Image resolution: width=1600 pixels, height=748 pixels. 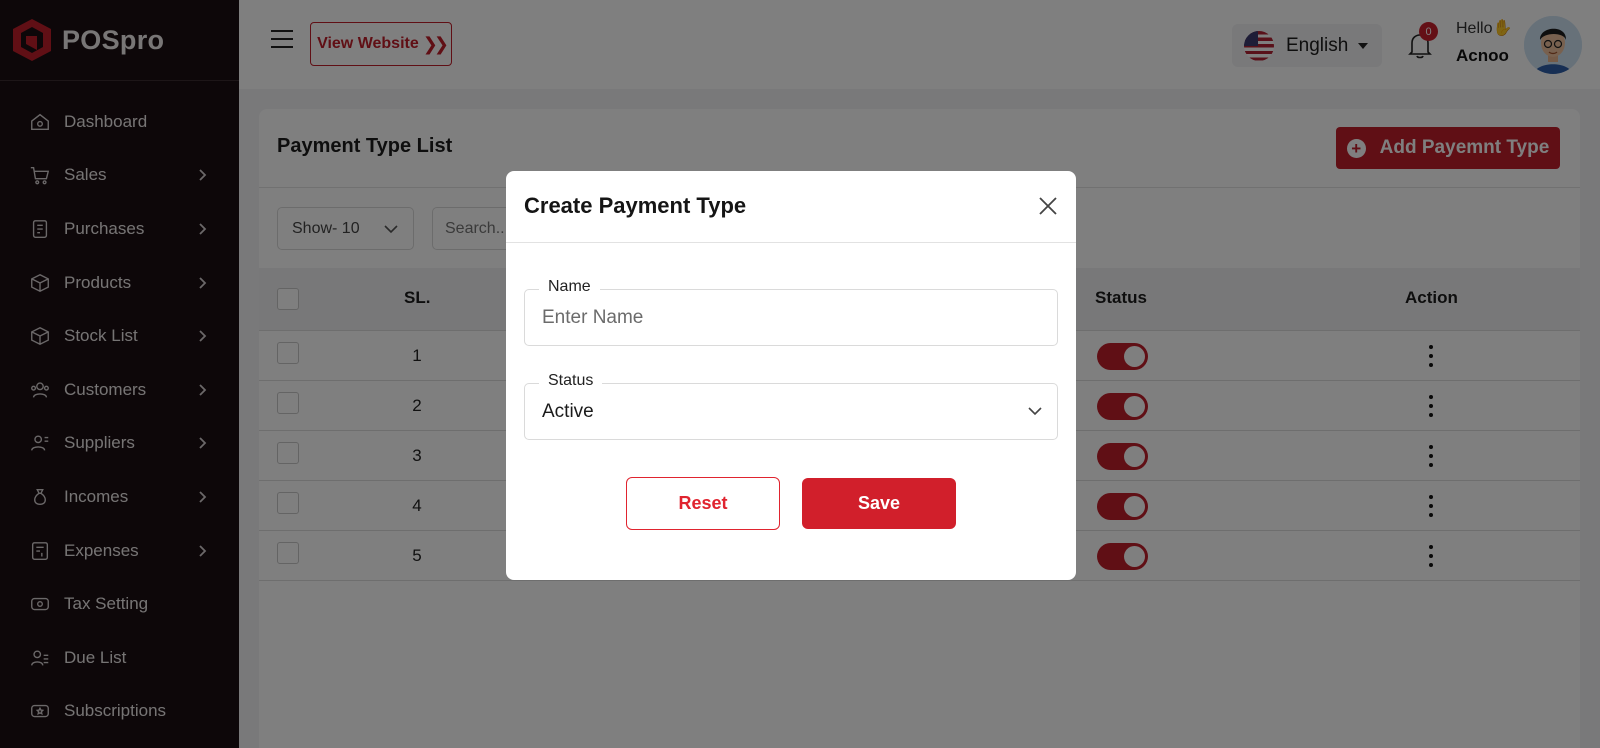 What do you see at coordinates (635, 205) in the screenshot?
I see `modal-title: Create Payment Type` at bounding box center [635, 205].